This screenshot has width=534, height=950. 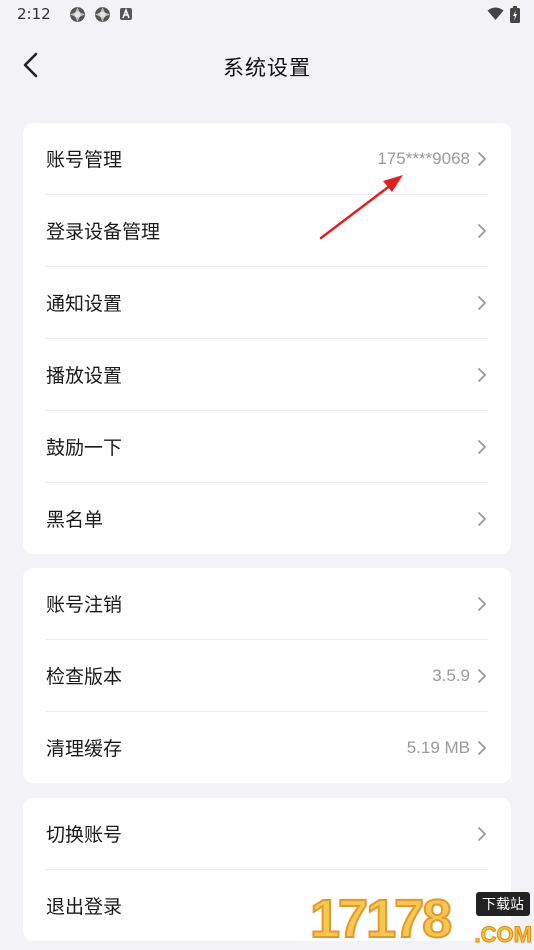 I want to click on status-right, so click(x=503, y=14).